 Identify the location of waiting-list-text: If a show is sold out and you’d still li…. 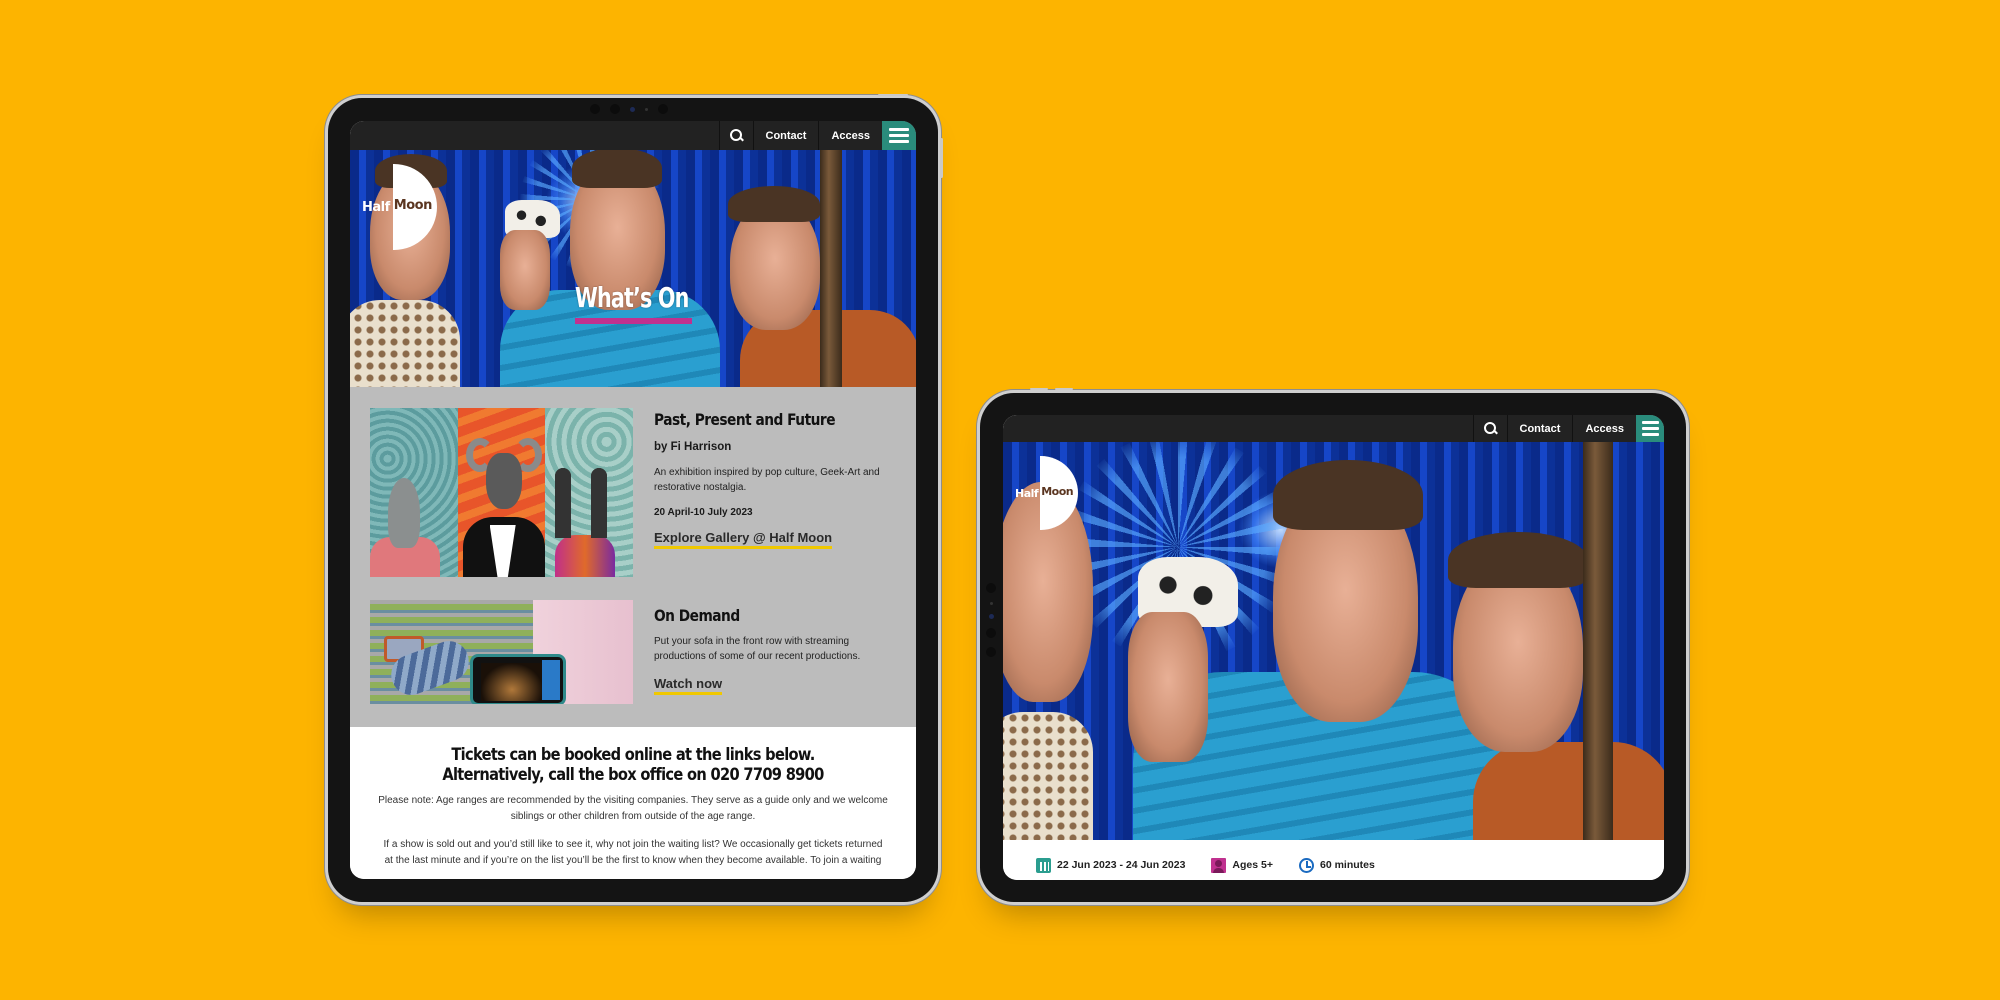
(633, 852).